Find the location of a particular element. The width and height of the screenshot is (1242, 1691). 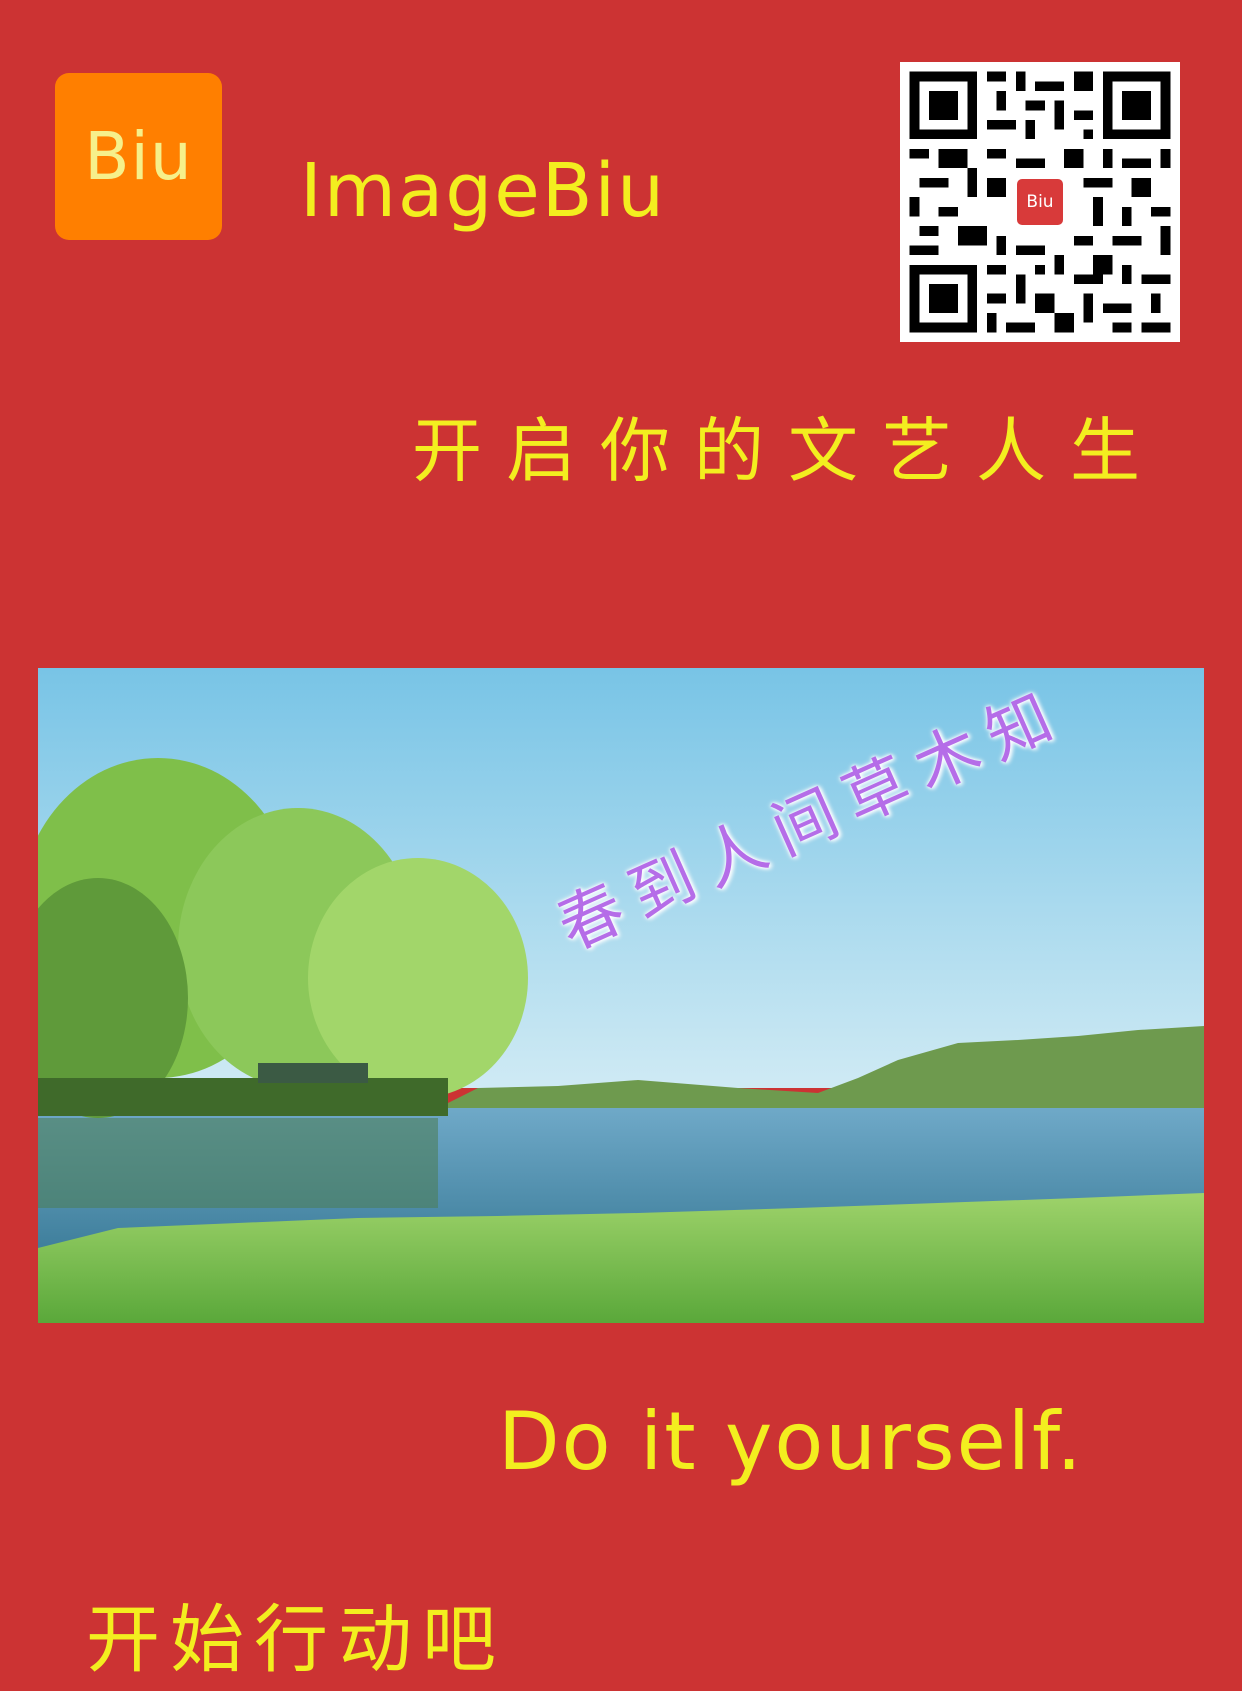

app-logo: Biu is located at coordinates (138, 156).